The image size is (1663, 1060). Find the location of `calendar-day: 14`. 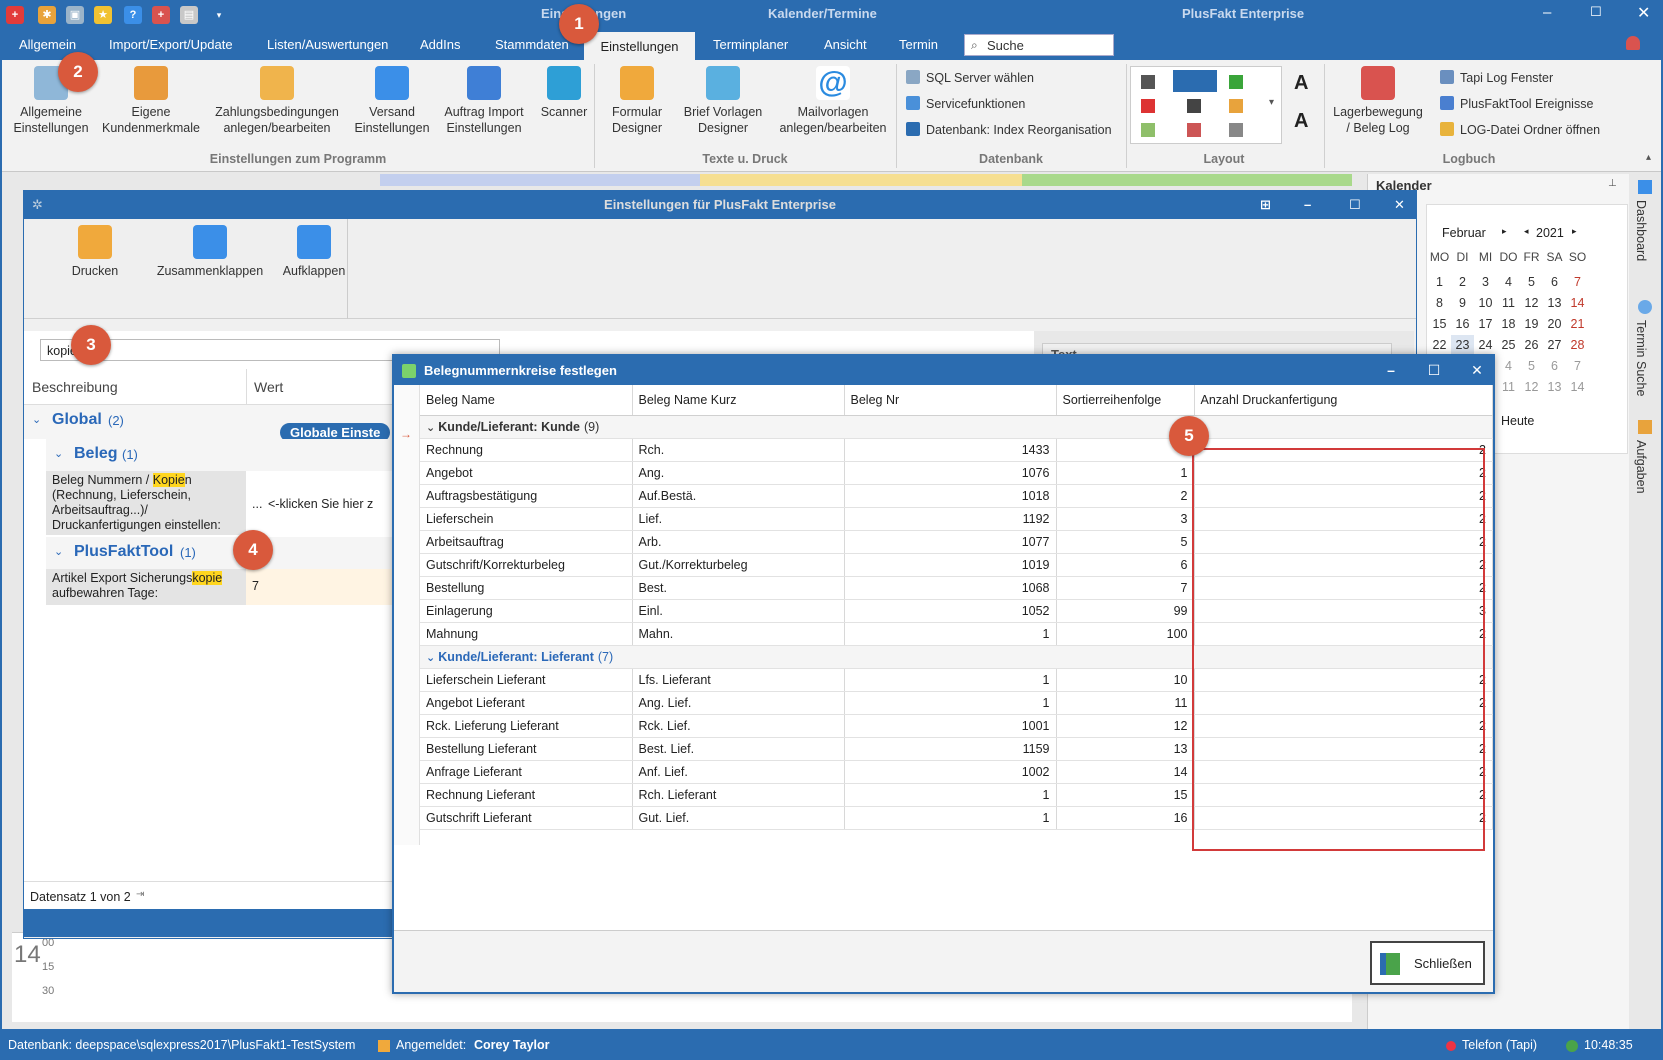

calendar-day: 14 is located at coordinates (1577, 303).